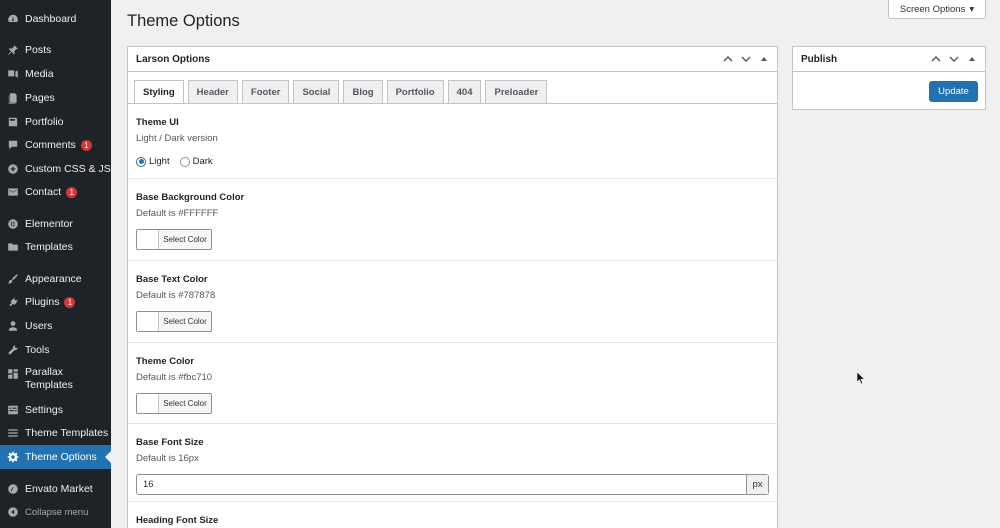 The width and height of the screenshot is (1000, 528). Describe the element at coordinates (12, 326) in the screenshot. I see `user-icon` at that location.